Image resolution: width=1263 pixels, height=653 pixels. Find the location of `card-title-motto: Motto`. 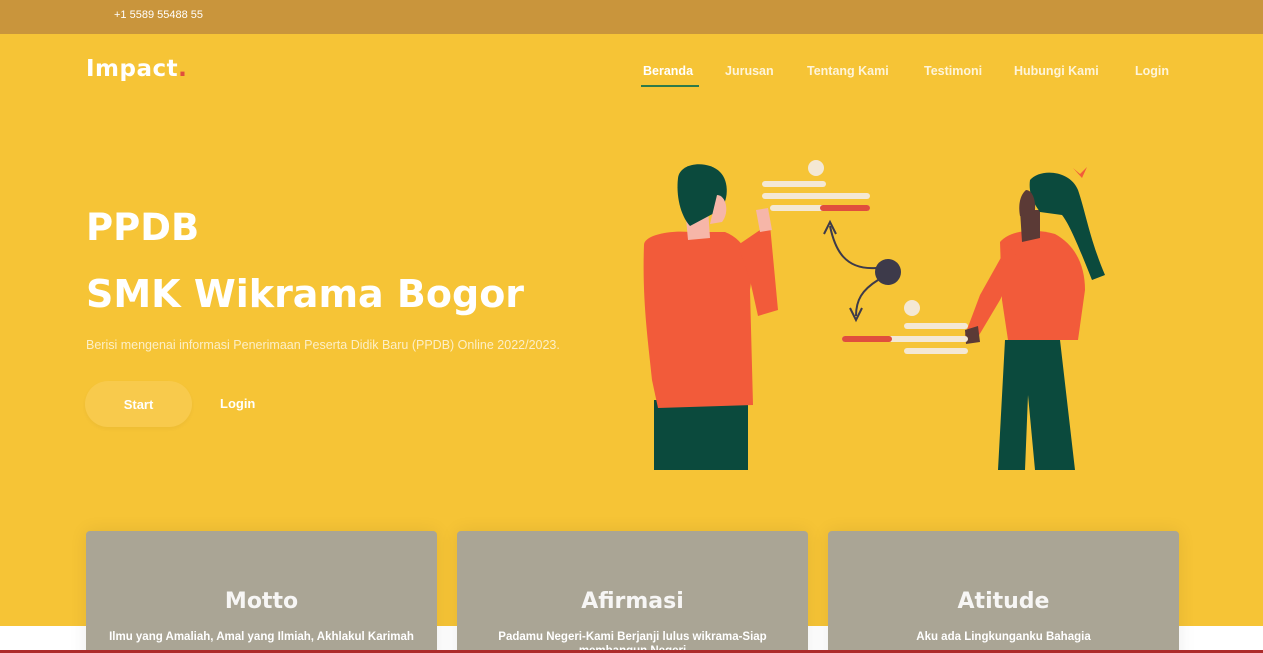

card-title-motto: Motto is located at coordinates (261, 601).